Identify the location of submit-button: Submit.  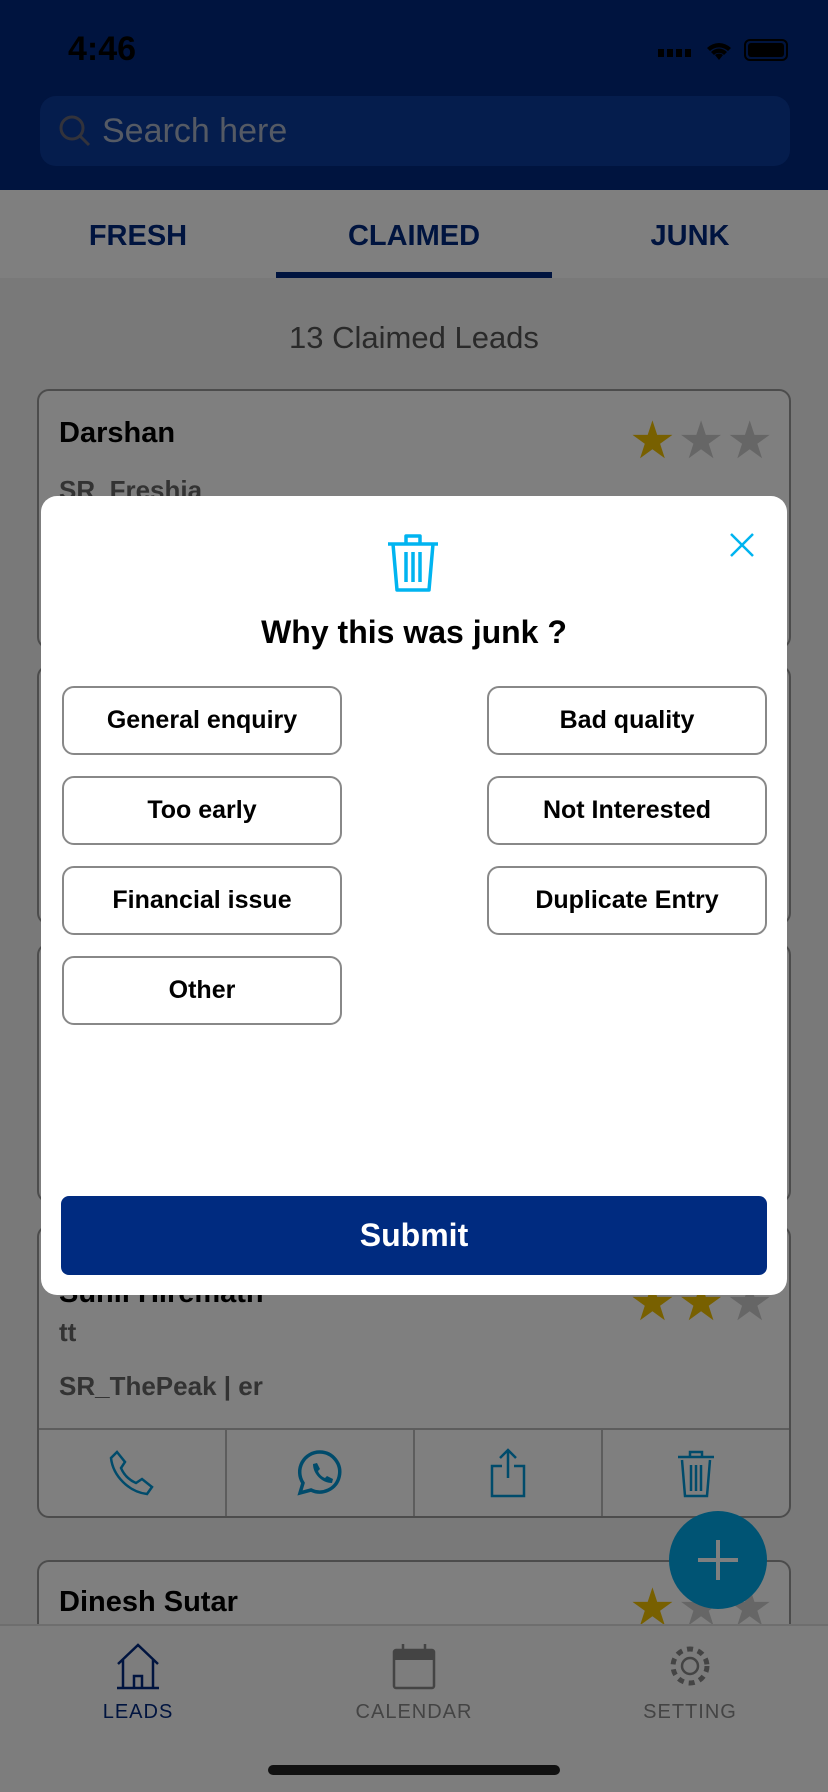
(414, 1235).